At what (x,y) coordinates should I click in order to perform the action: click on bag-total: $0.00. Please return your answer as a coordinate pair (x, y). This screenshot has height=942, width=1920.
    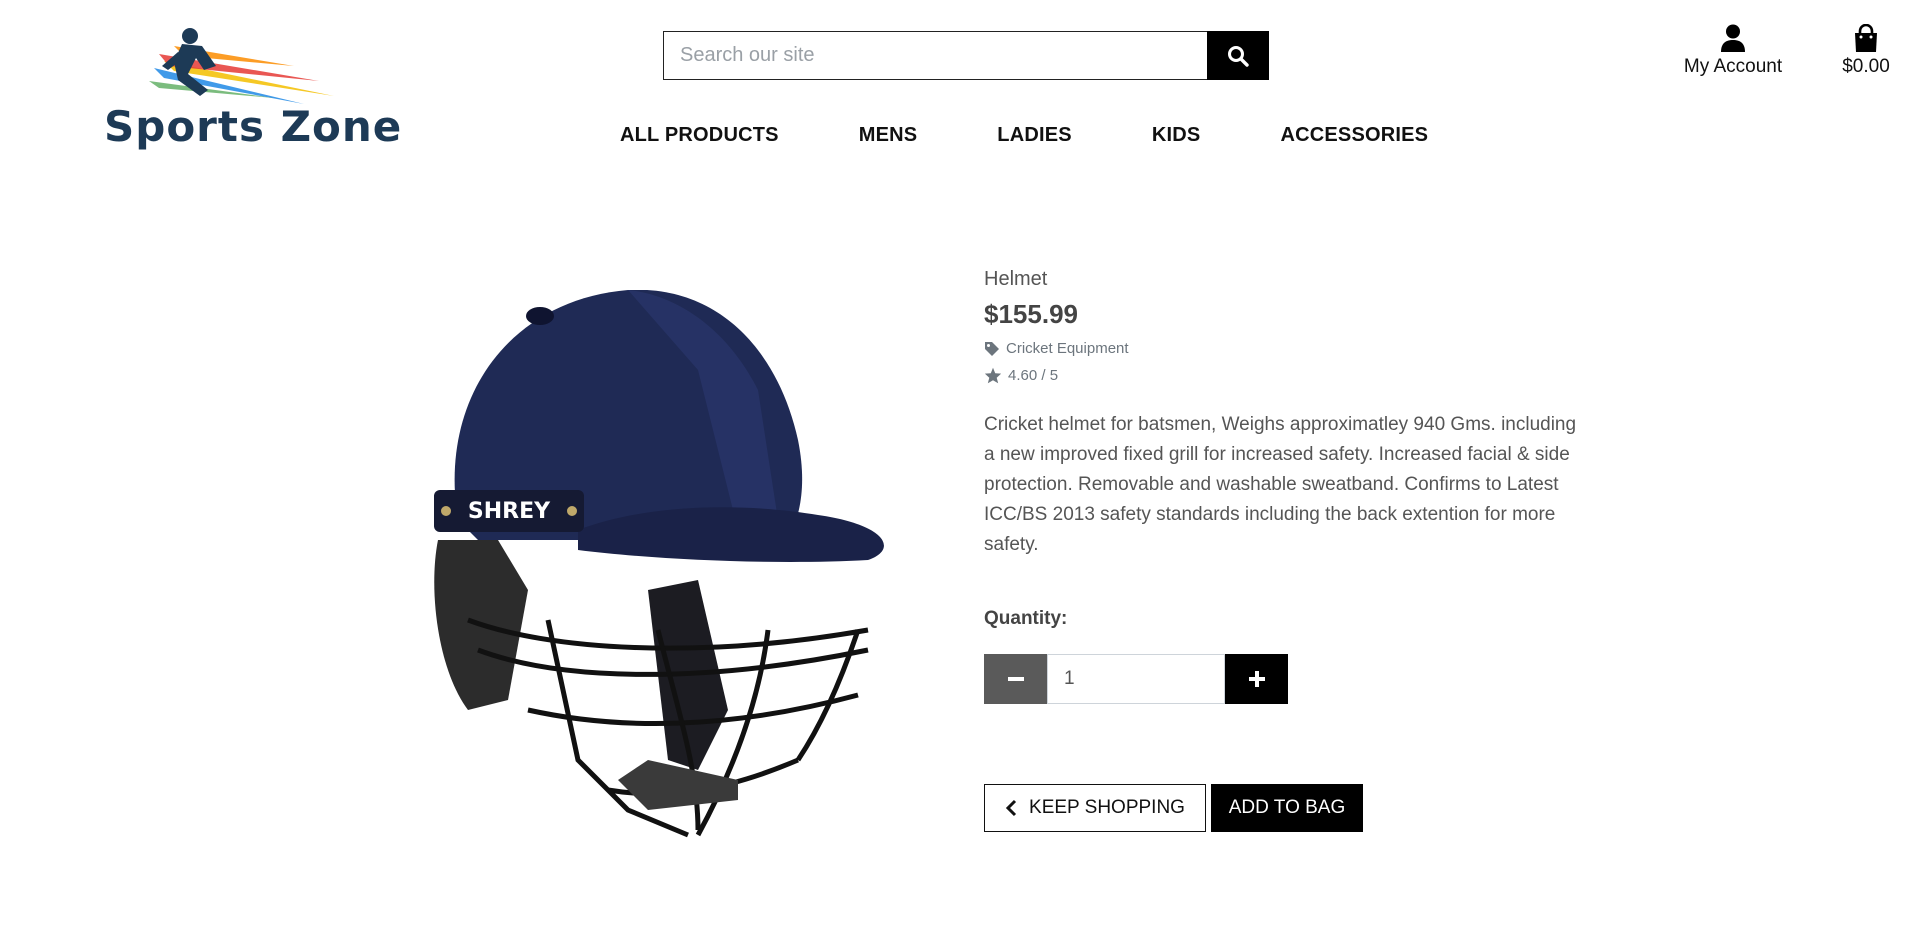
    Looking at the image, I should click on (1866, 66).